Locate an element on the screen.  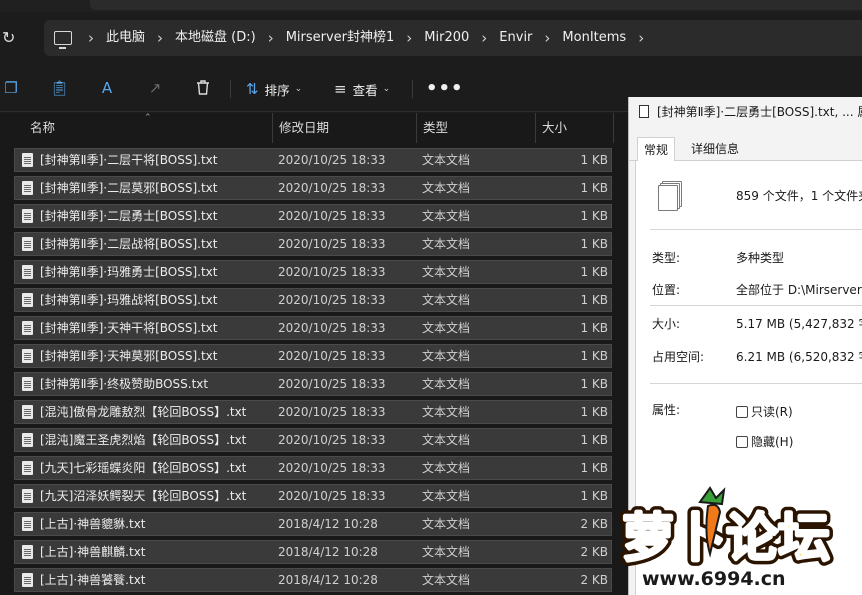
selection-summary: 859 个文件，1 个文件夹 is located at coordinates (799, 196).